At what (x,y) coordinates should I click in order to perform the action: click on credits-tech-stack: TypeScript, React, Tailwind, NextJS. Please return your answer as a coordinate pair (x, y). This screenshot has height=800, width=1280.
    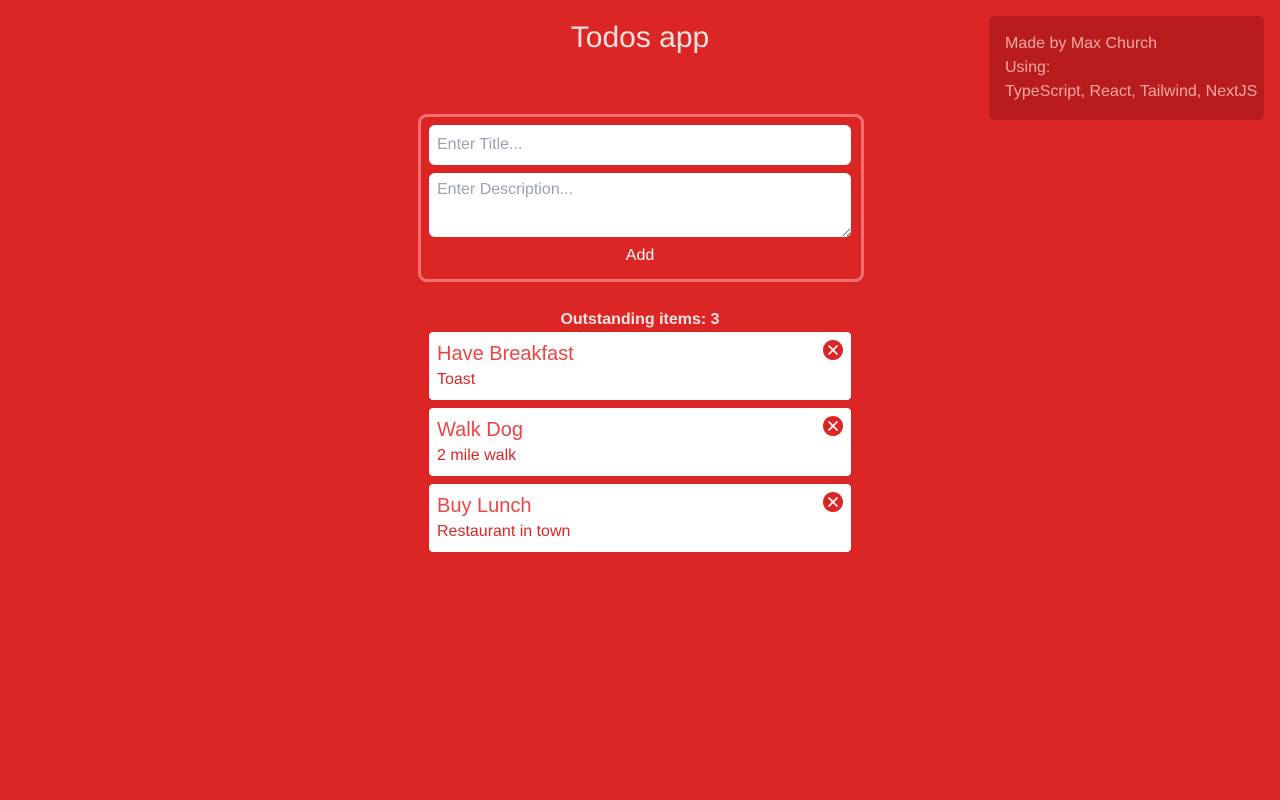
    Looking at the image, I should click on (1131, 91).